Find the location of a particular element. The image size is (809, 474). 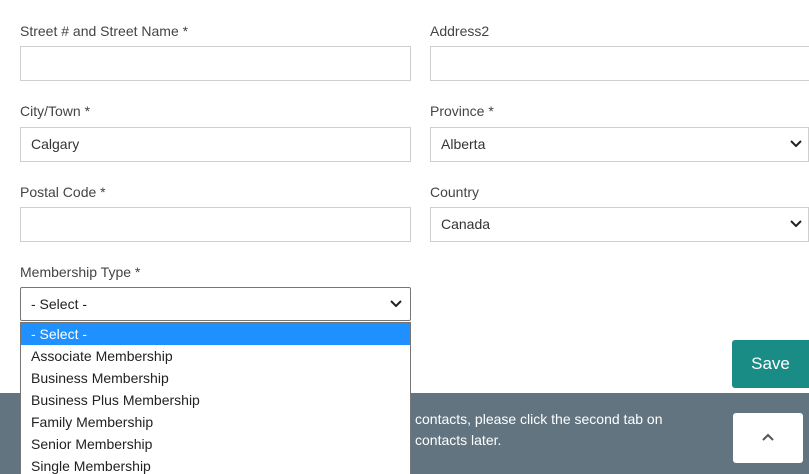

address2-label: Address2 is located at coordinates (460, 31).